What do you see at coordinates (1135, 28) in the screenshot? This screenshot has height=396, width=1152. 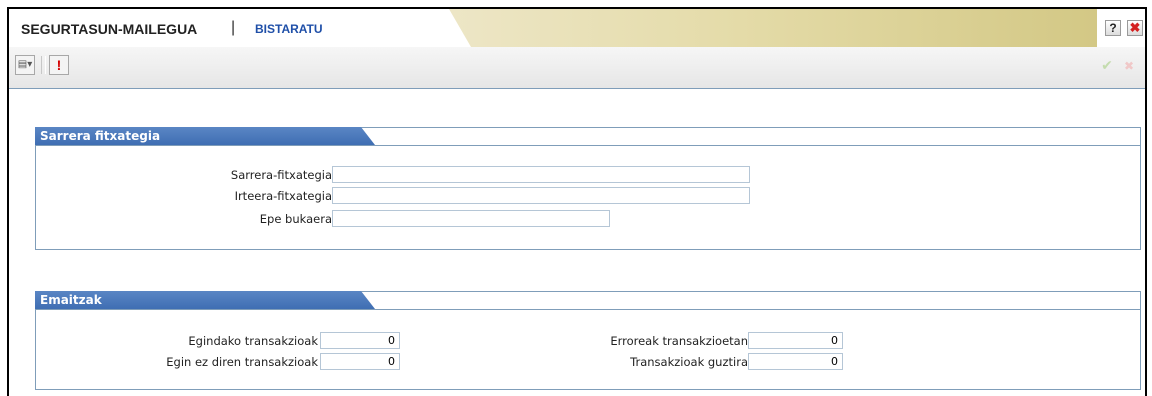 I see `close-button: ✖` at bounding box center [1135, 28].